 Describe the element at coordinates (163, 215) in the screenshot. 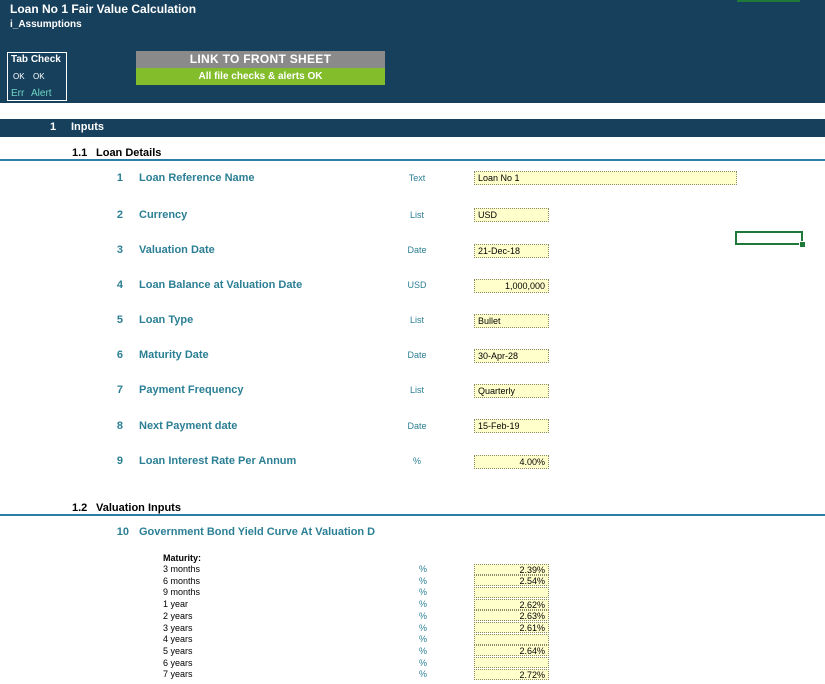

I see `row-label-currency: Currency` at that location.